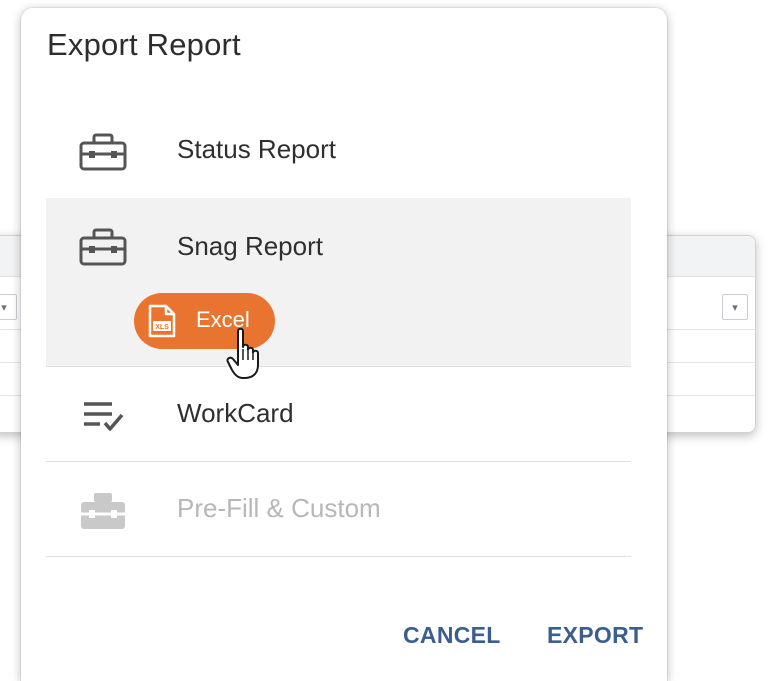  What do you see at coordinates (452, 635) in the screenshot?
I see `cancel-button: CANCEL` at bounding box center [452, 635].